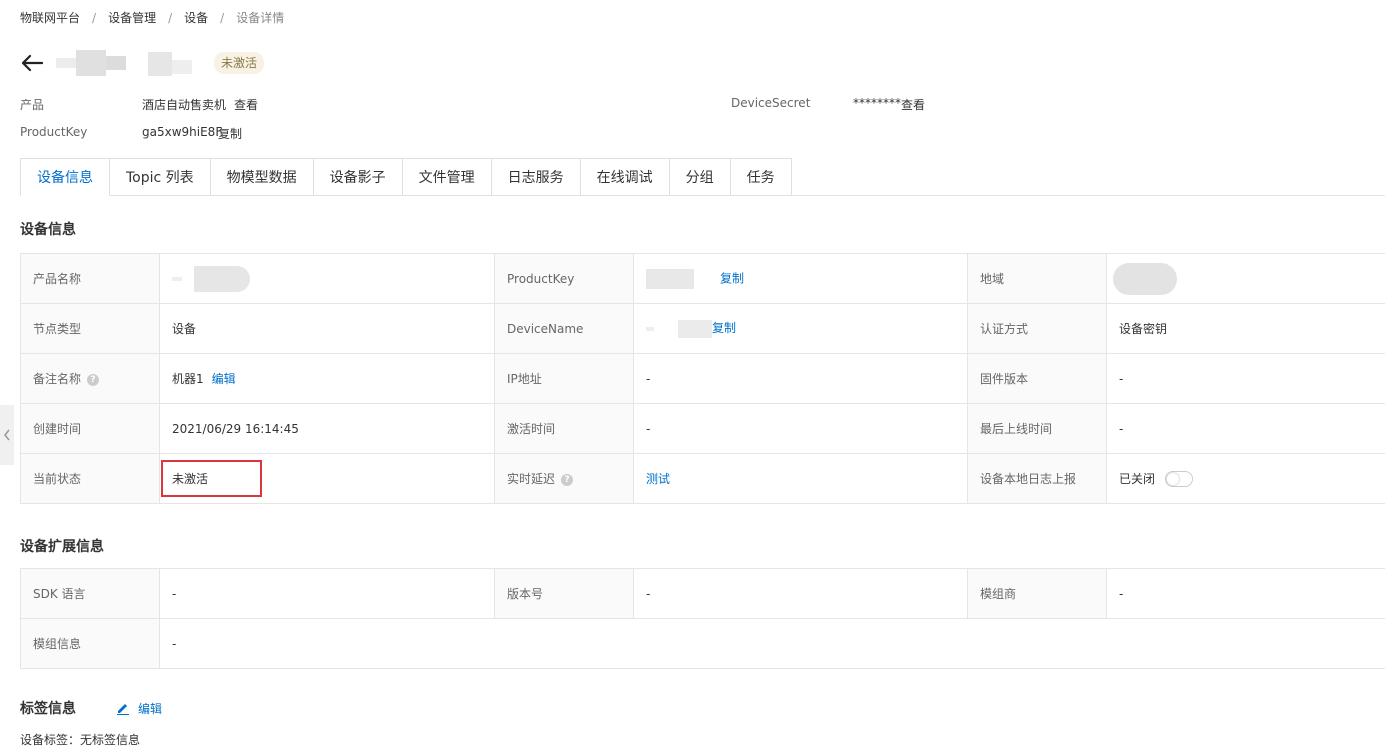 The height and width of the screenshot is (750, 1385). I want to click on local-log-toggle, so click(1179, 479).